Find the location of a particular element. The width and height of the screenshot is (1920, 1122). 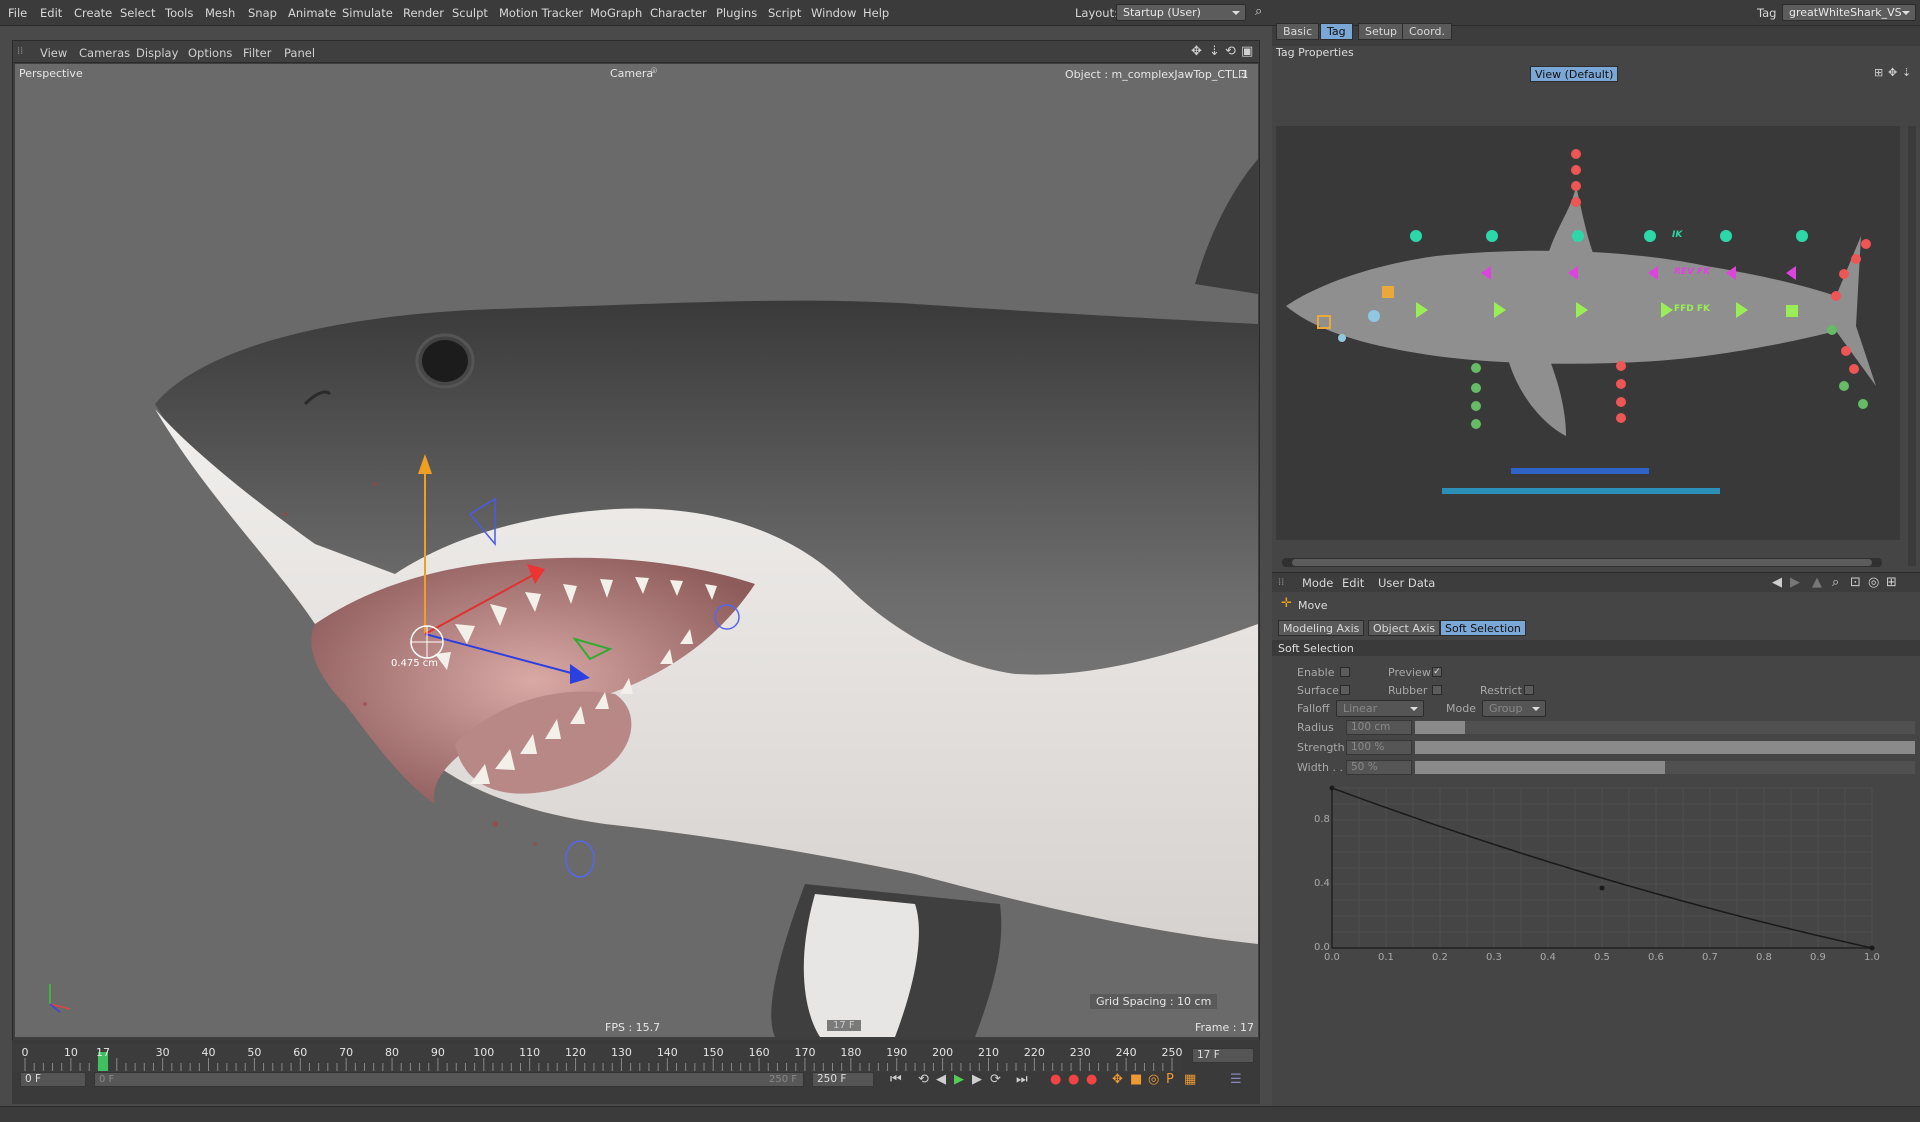

prev-key-icon: ⟲ is located at coordinates (923, 1079).